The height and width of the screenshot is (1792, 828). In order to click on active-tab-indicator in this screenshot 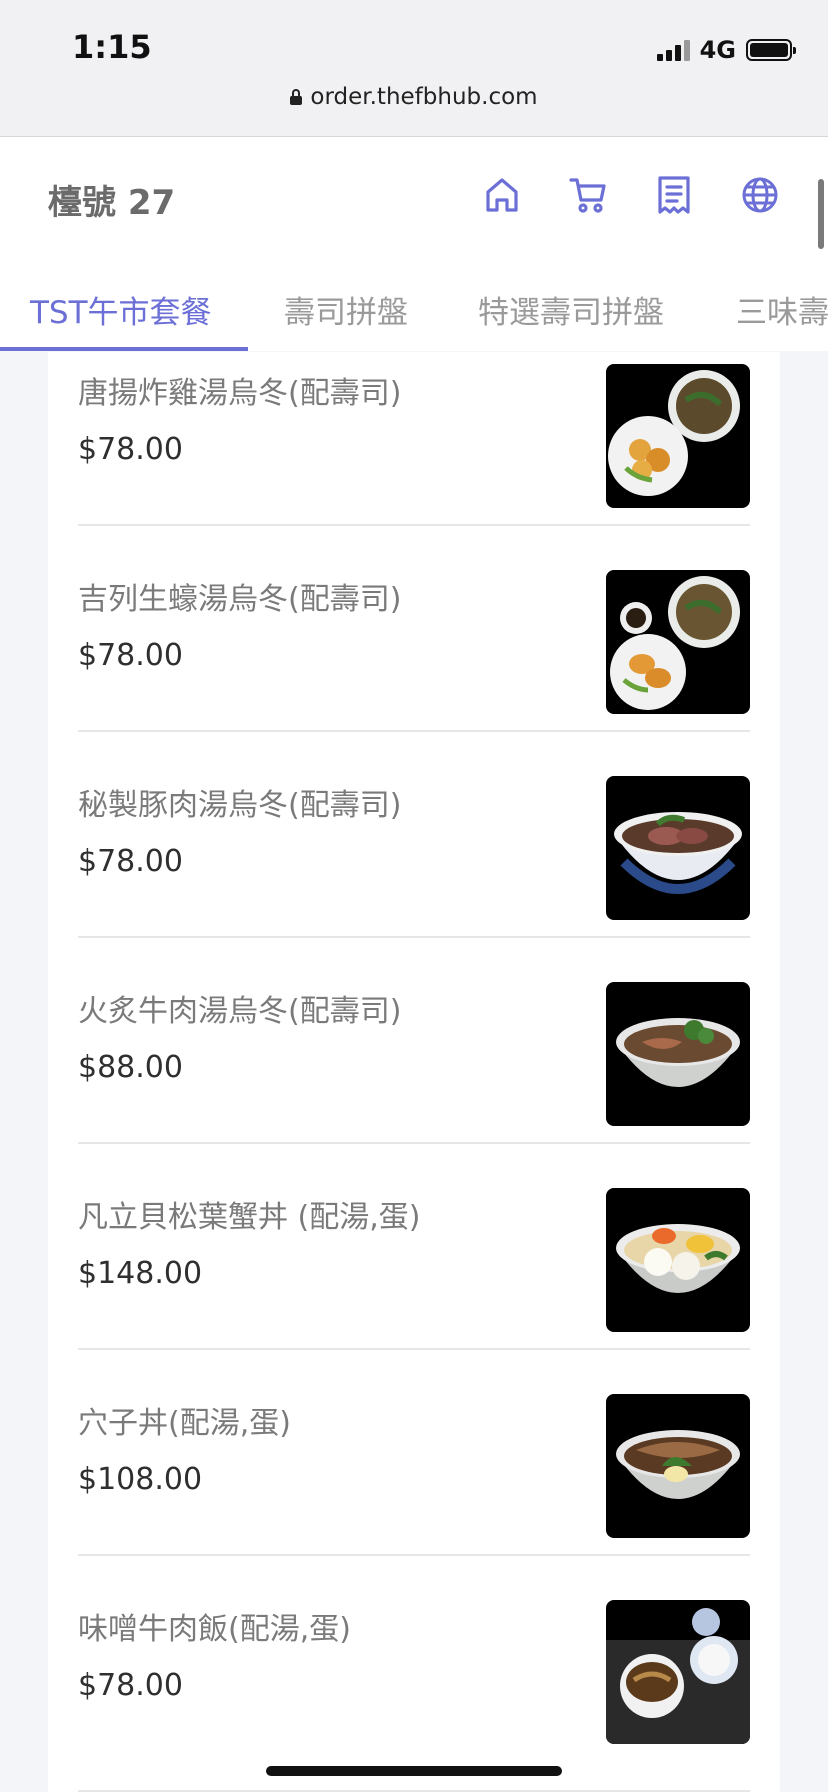, I will do `click(124, 349)`.